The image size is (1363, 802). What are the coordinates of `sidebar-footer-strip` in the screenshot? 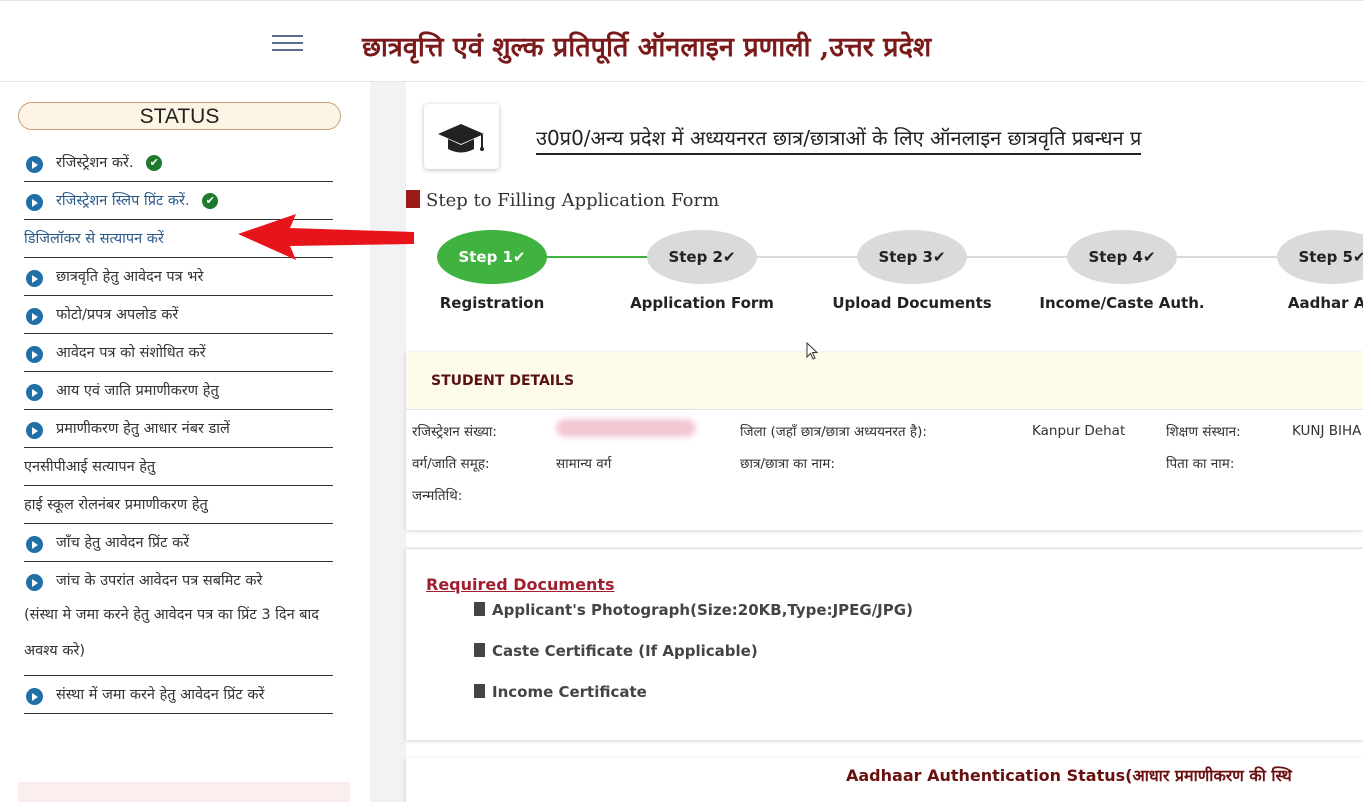 It's located at (184, 792).